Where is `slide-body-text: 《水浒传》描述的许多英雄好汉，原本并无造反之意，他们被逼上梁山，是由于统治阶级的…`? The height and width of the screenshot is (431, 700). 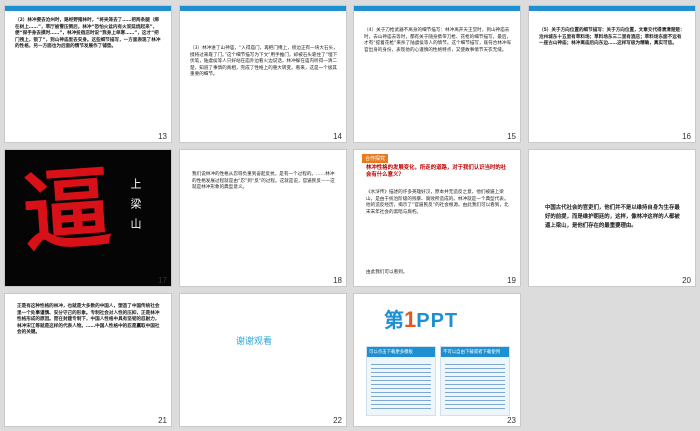
slide-body-text: 《水浒传》描述的许多英雄好汉，原本并无造反之意，他们被逼上梁山，是由于统治阶级的… is located at coordinates (437, 202).